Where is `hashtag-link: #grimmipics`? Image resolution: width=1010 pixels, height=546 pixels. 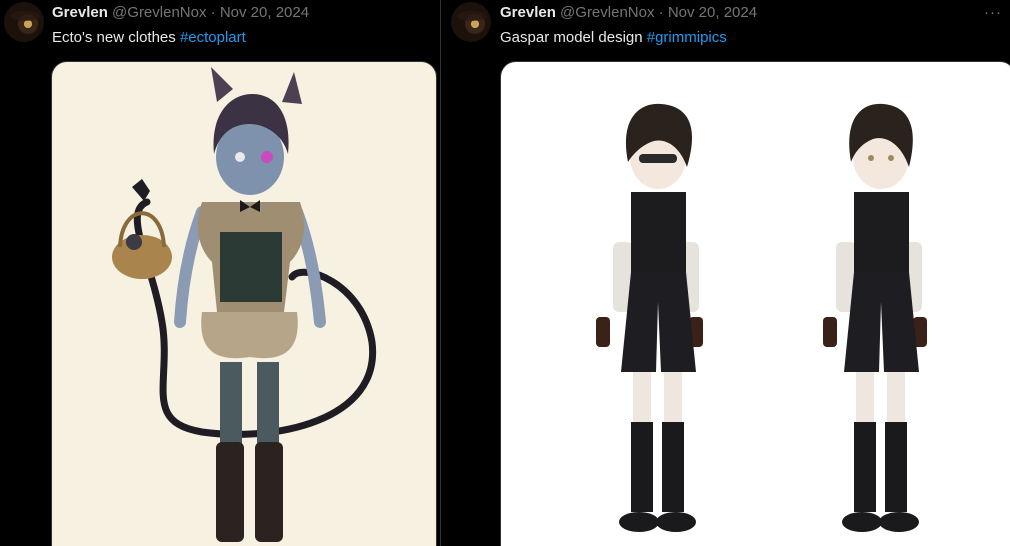
hashtag-link: #grimmipics is located at coordinates (687, 37).